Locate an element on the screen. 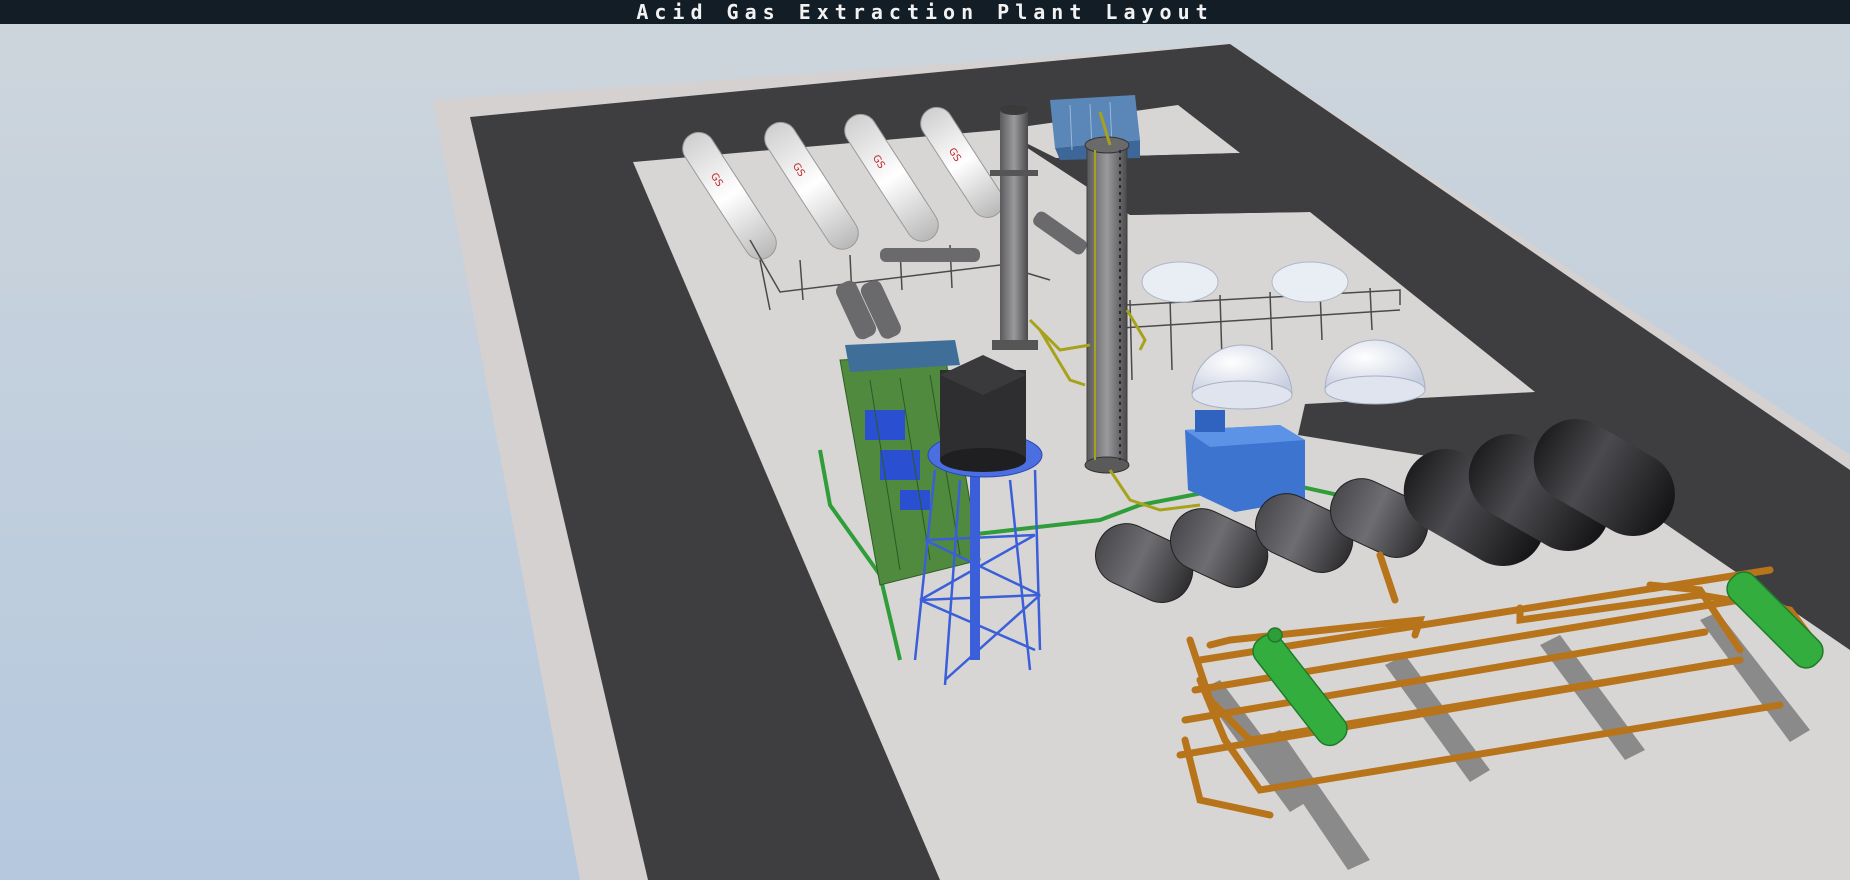 The height and width of the screenshot is (880, 1850). window-title: Acid Gas Extraction Plant Layout is located at coordinates (925, 12).